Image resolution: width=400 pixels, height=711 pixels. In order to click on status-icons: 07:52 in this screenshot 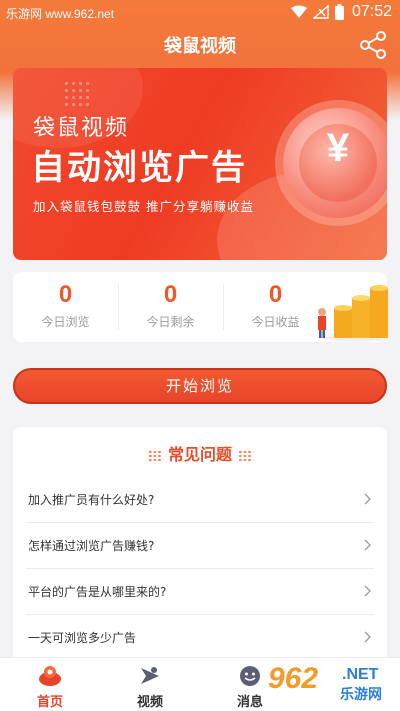, I will do `click(341, 12)`.